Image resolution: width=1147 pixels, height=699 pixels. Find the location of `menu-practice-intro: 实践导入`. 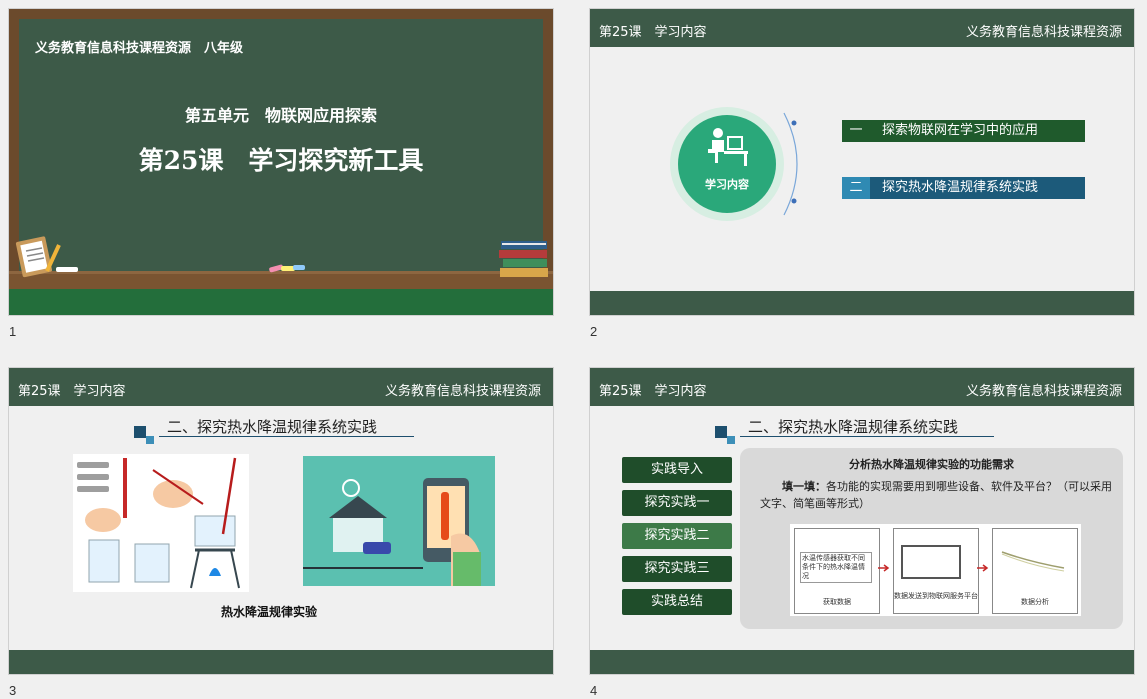

menu-practice-intro: 实践导入 is located at coordinates (677, 470).